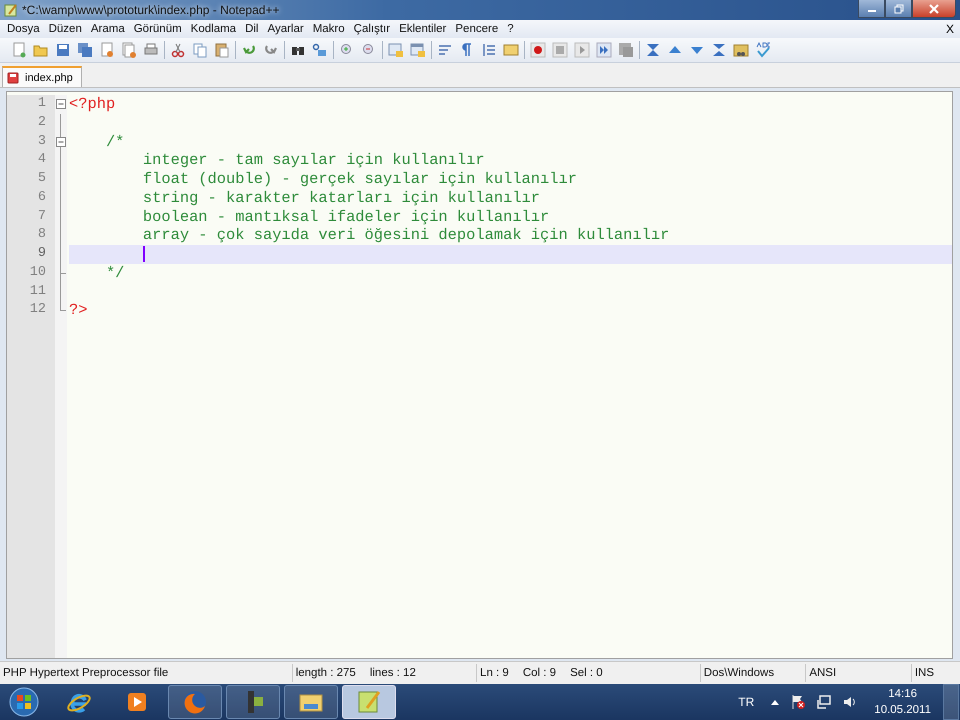  What do you see at coordinates (924, 673) in the screenshot?
I see `status-text: INS` at bounding box center [924, 673].